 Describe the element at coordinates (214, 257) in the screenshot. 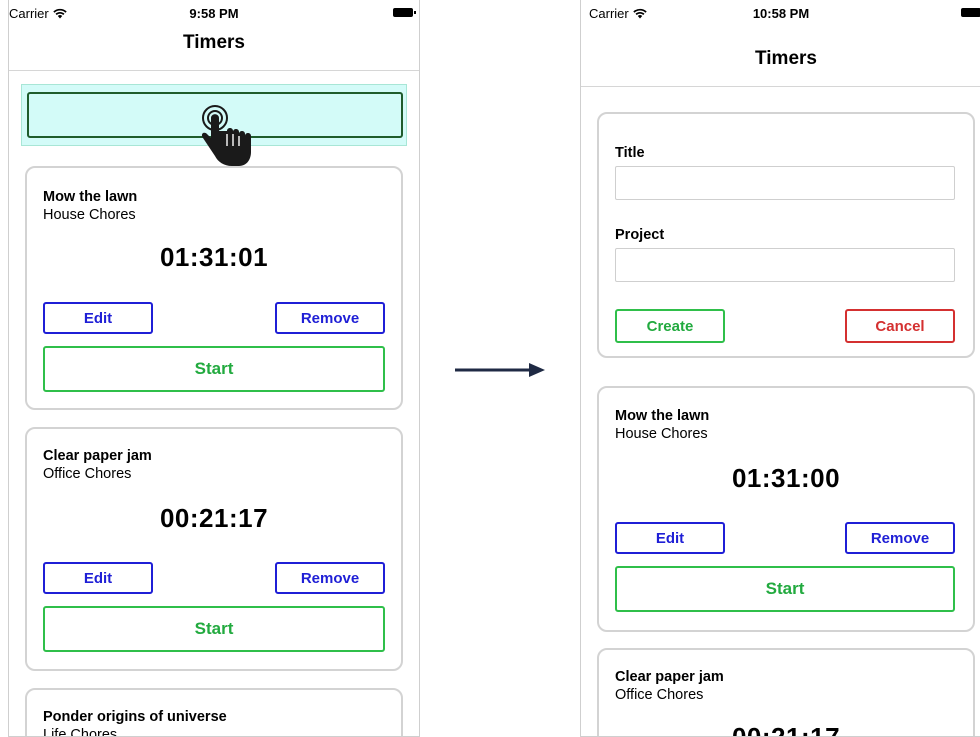

I see `timer-elapsed: 01:31:01` at that location.